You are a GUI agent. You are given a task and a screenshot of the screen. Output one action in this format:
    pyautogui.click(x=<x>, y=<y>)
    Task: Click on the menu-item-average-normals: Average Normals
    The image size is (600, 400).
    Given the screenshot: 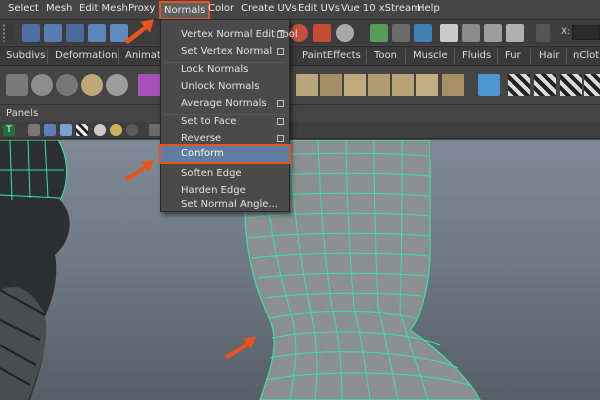 What is the action you would take?
    pyautogui.click(x=225, y=103)
    